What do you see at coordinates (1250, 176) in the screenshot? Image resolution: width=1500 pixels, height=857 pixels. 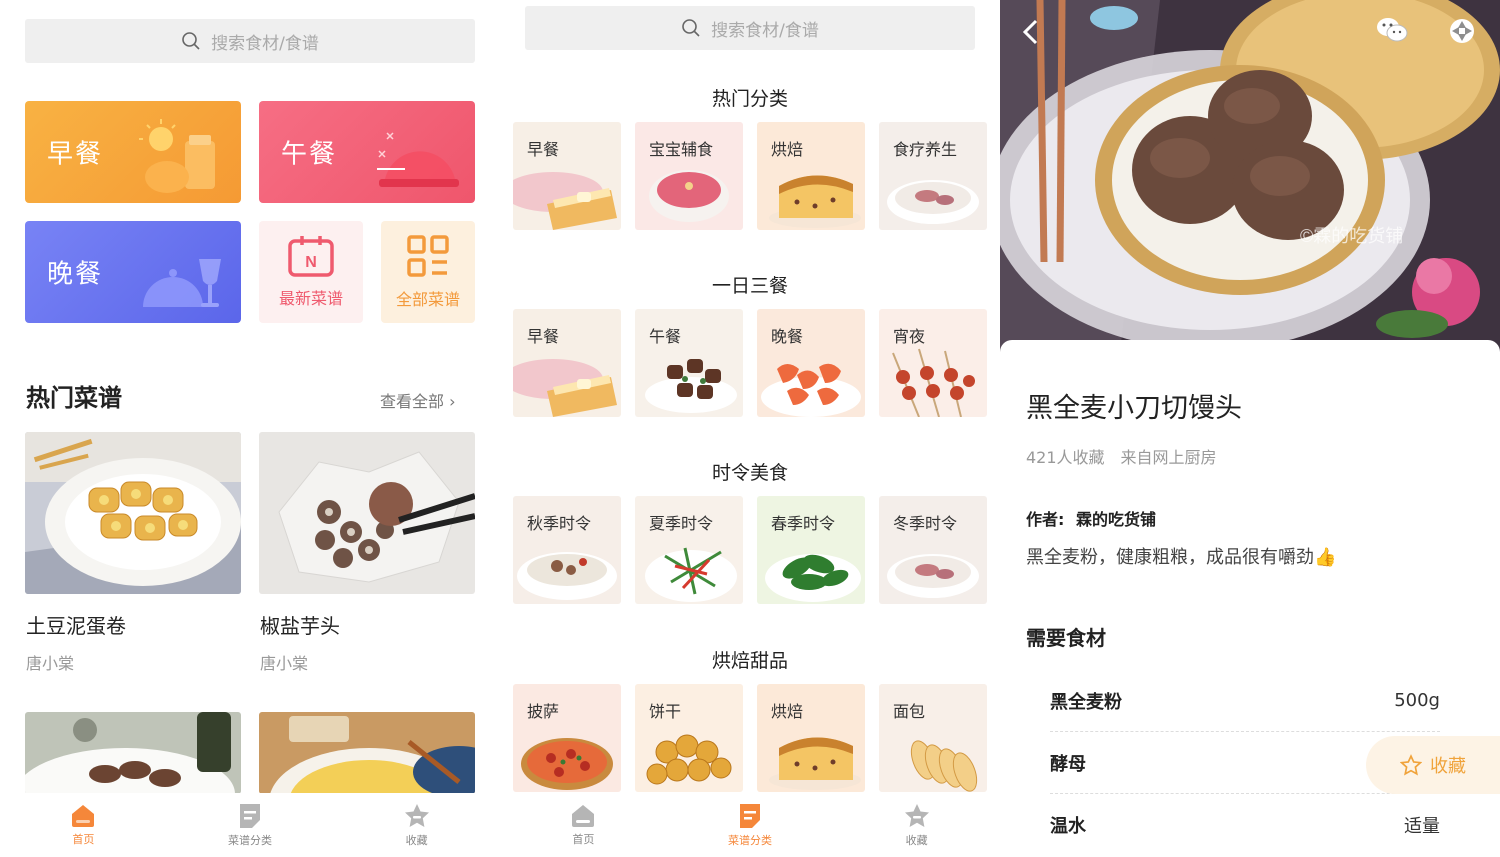 I see `recipe-hero-image: ©霖的吃货铺` at bounding box center [1250, 176].